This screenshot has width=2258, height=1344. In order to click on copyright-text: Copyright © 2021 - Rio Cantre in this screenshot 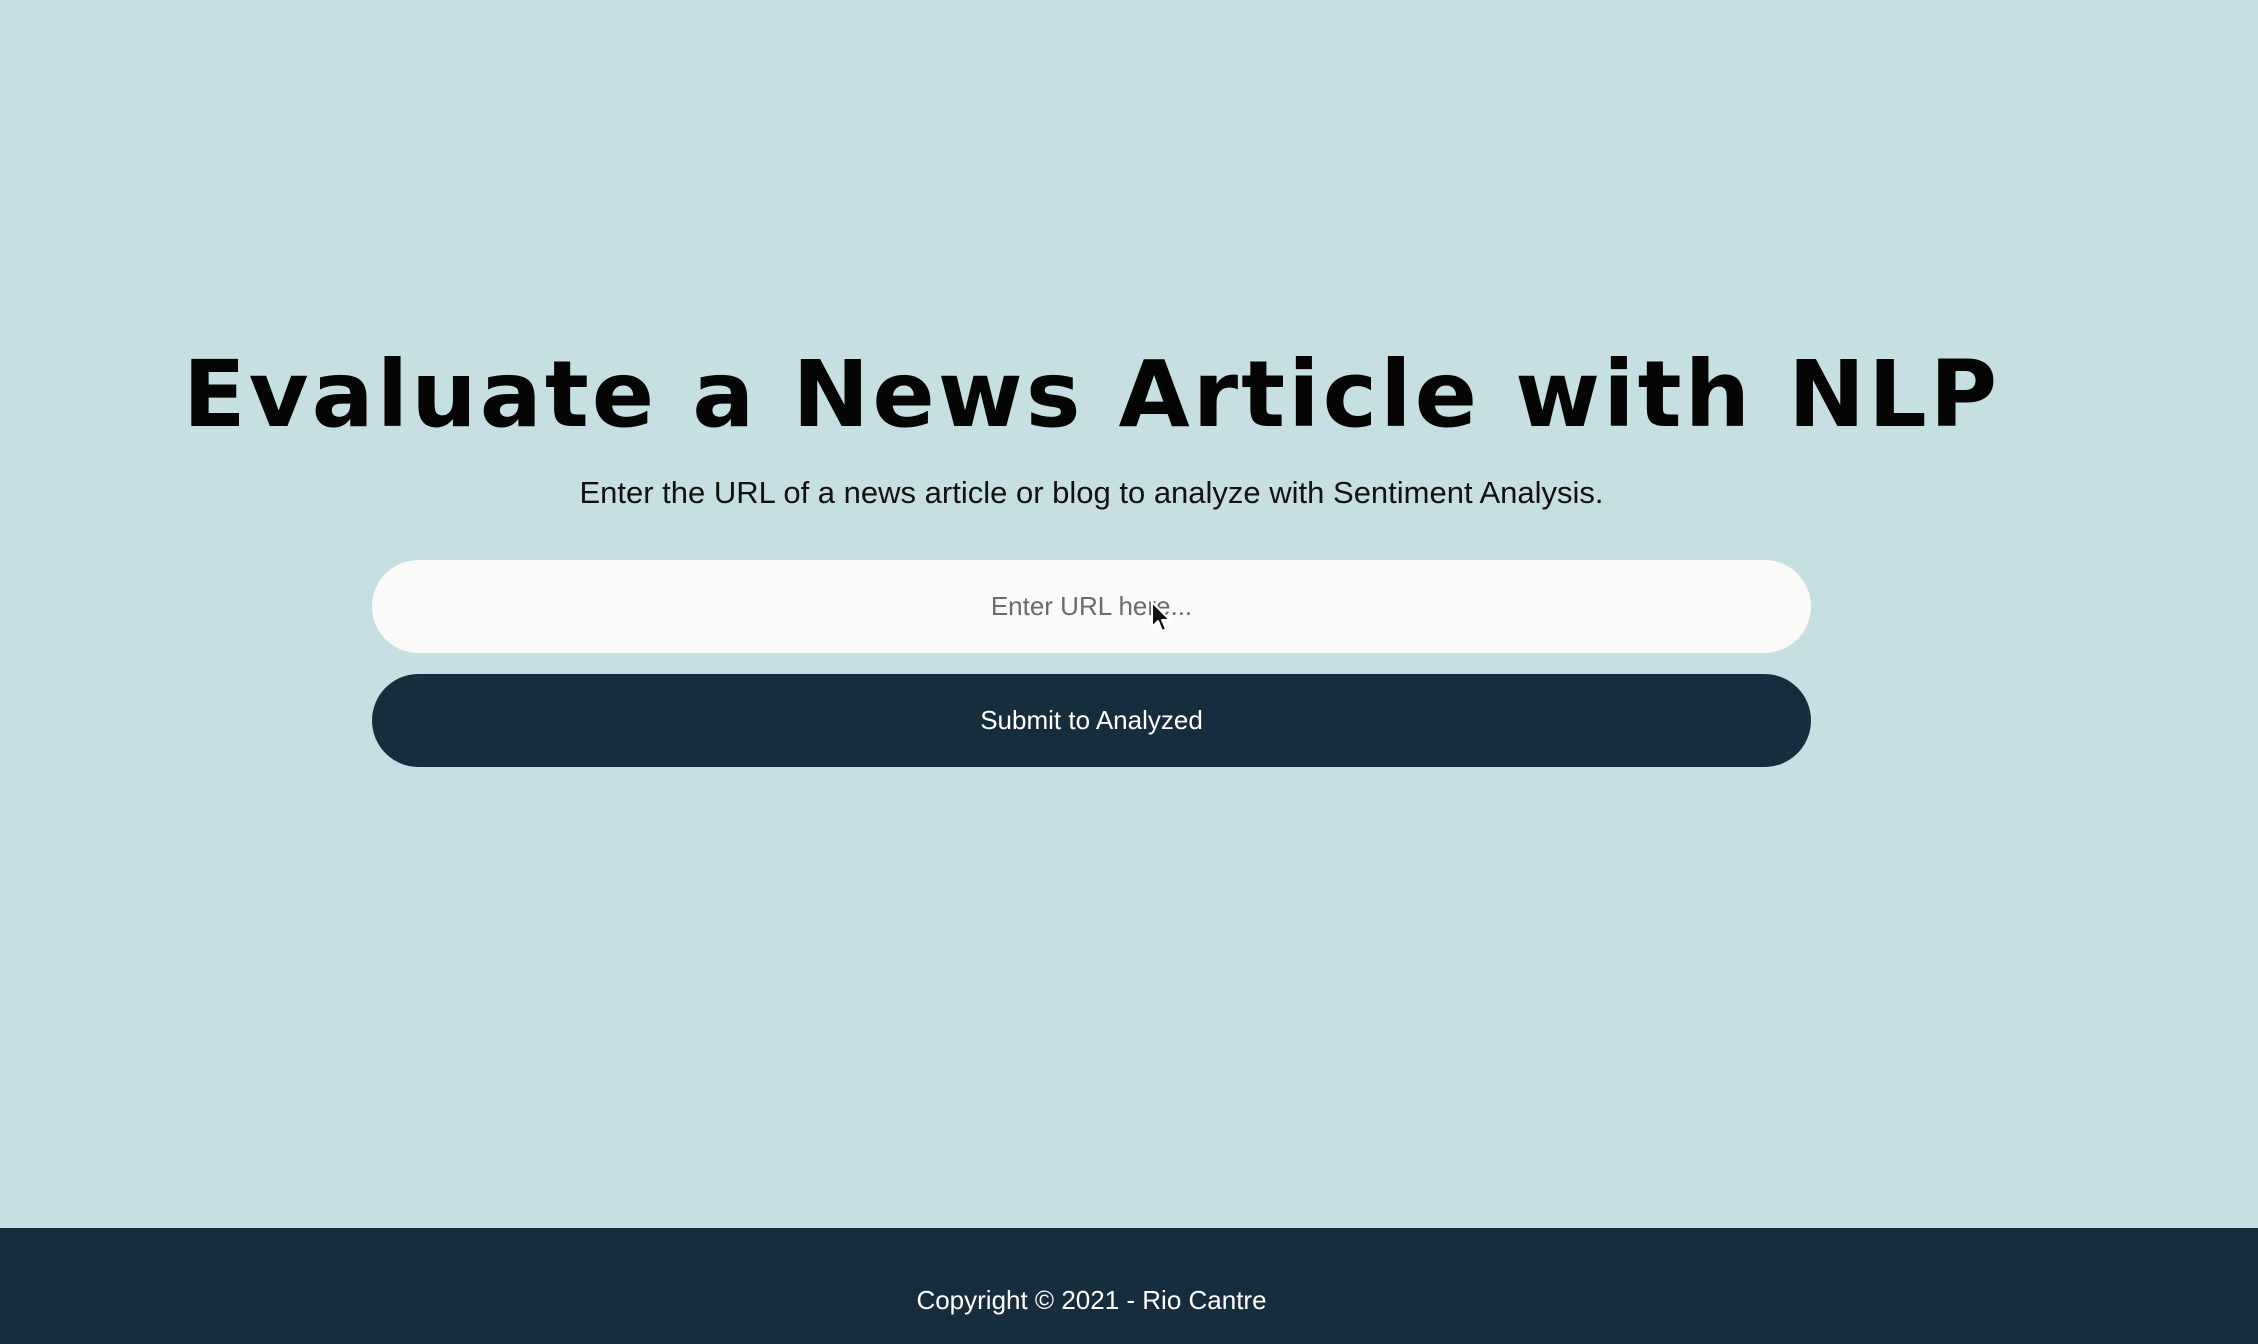, I will do `click(1091, 1300)`.